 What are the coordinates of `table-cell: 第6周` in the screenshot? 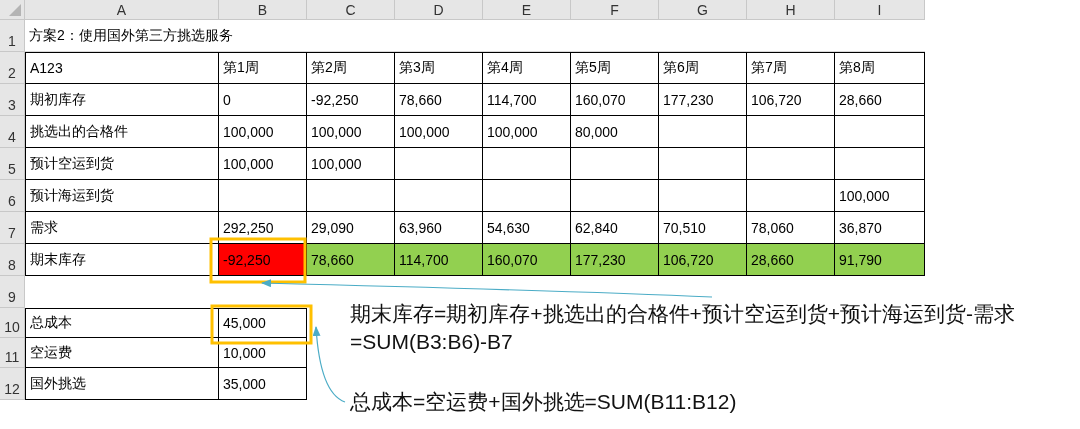 It's located at (703, 68).